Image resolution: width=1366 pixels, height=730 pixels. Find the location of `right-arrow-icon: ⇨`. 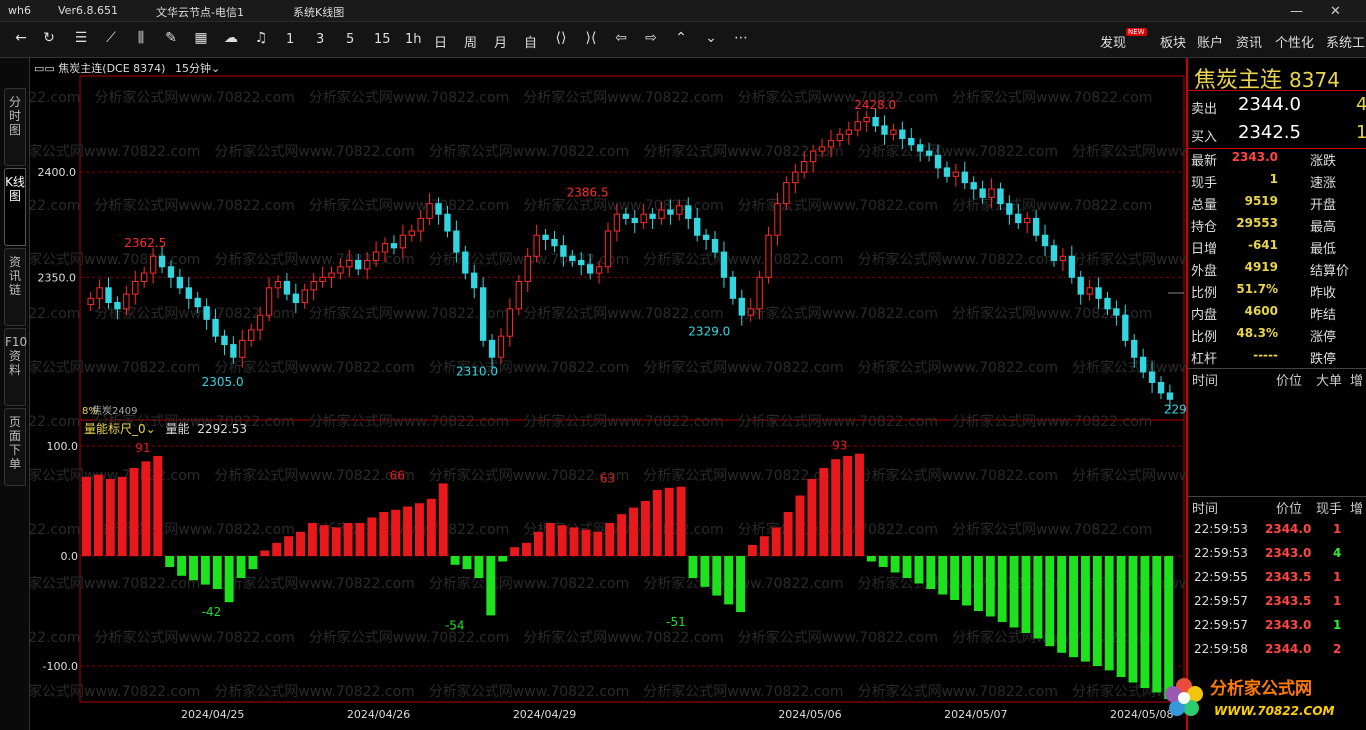

right-arrow-icon: ⇨ is located at coordinates (651, 38).